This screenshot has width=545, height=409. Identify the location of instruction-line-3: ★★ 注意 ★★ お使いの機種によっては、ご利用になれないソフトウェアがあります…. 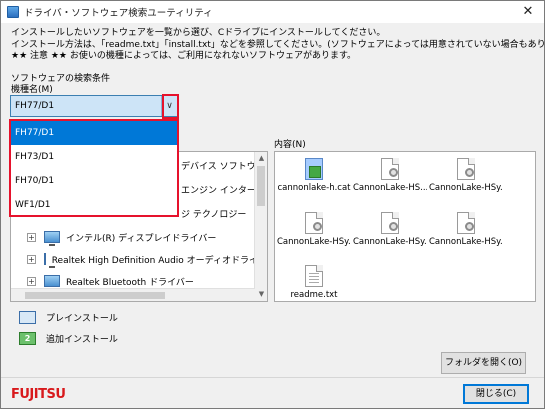
(184, 56).